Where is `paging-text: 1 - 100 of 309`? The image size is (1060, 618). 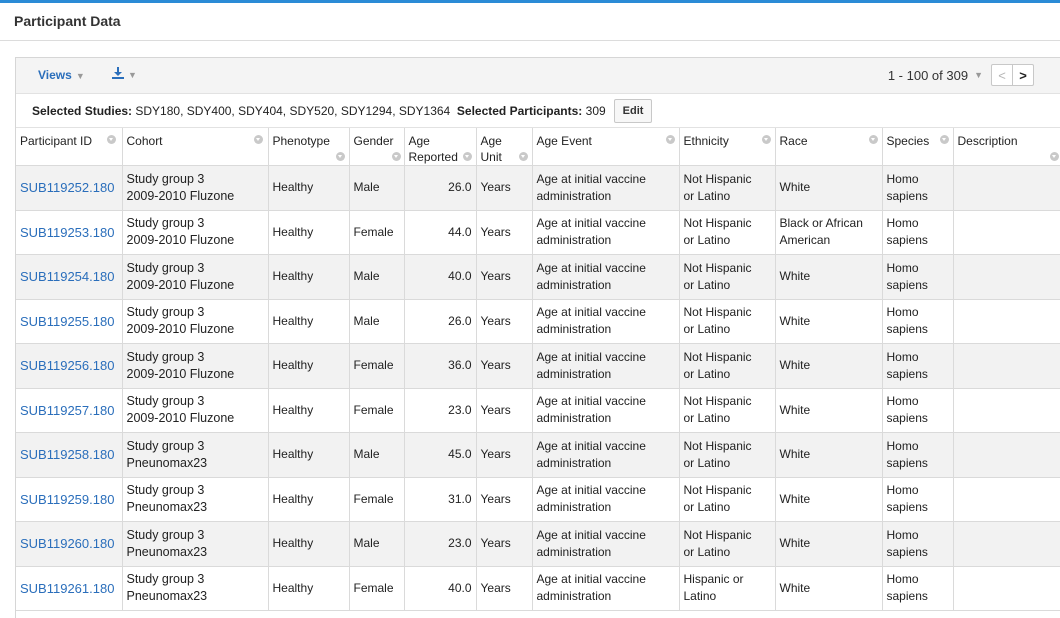
paging-text: 1 - 100 of 309 is located at coordinates (928, 75).